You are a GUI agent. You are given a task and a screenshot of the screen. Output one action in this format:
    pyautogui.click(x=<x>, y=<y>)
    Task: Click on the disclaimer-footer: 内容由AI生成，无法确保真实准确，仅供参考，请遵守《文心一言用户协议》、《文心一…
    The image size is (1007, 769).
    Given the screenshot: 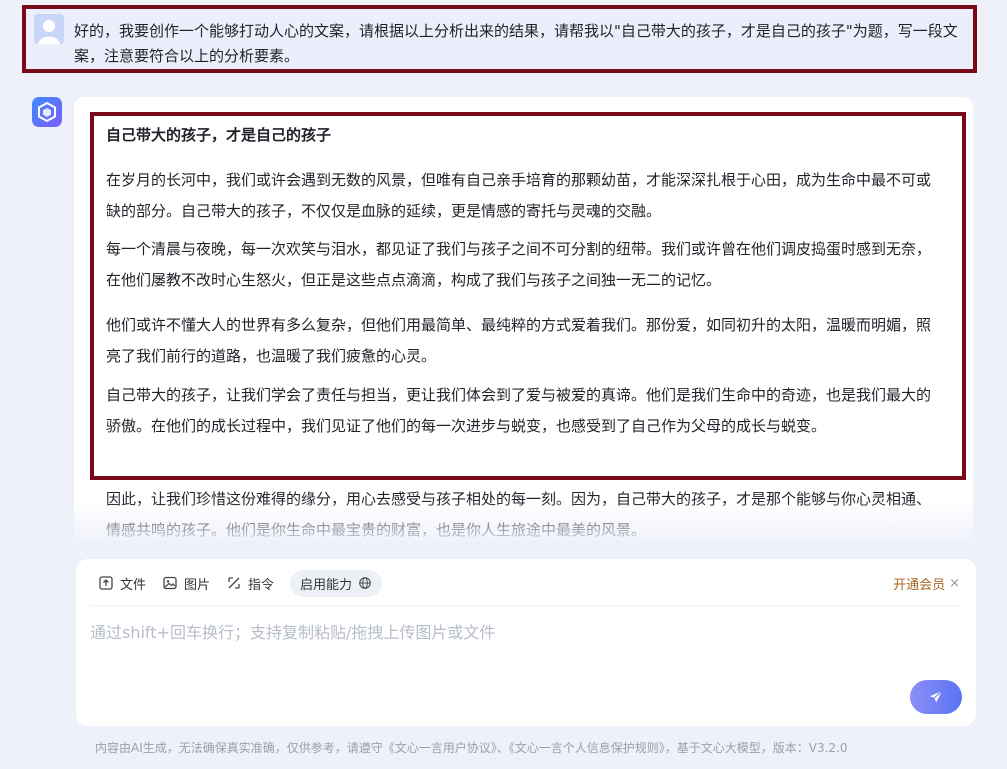 What is the action you would take?
    pyautogui.click(x=471, y=748)
    